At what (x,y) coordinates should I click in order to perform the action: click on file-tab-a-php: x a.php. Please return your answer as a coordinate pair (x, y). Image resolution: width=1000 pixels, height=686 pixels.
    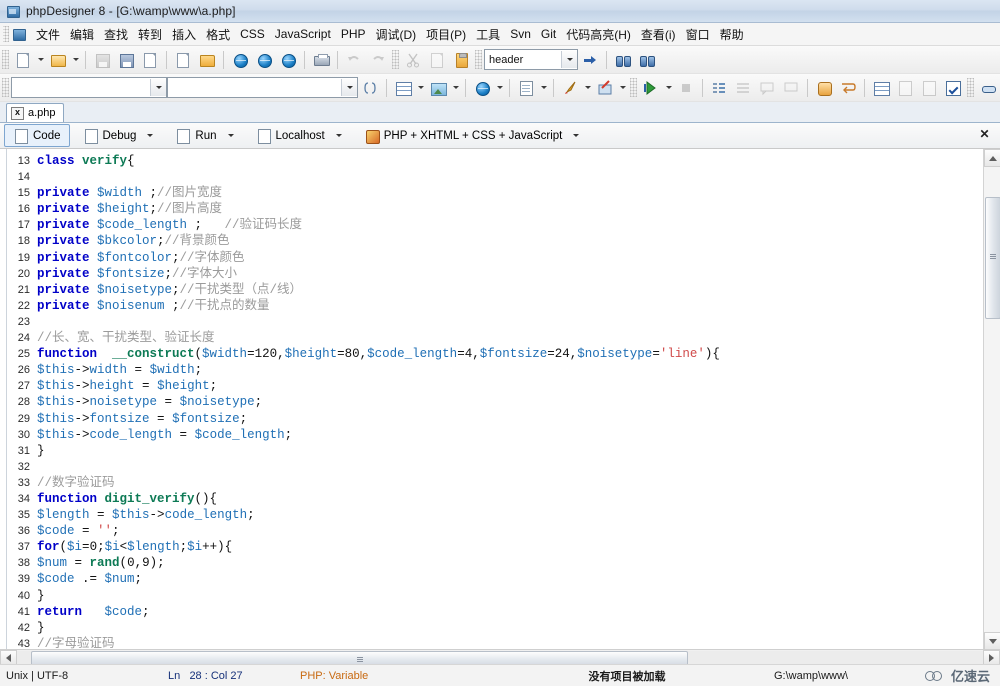
    Looking at the image, I should click on (35, 112).